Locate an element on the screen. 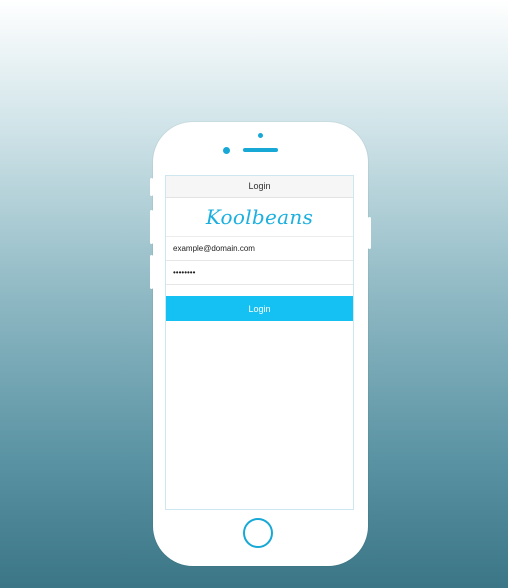 Image resolution: width=508 pixels, height=588 pixels. login-button: Login is located at coordinates (259, 308).